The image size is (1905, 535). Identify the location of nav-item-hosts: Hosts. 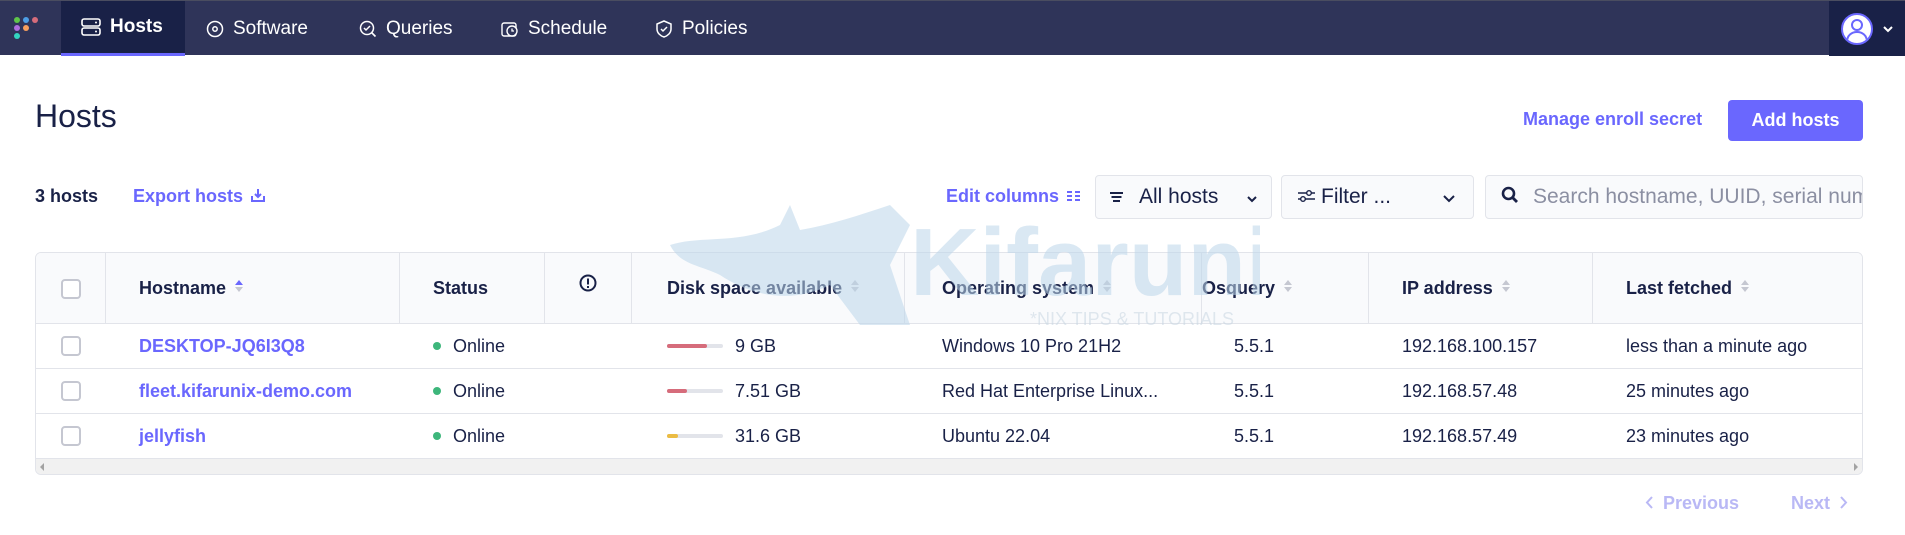
(123, 28).